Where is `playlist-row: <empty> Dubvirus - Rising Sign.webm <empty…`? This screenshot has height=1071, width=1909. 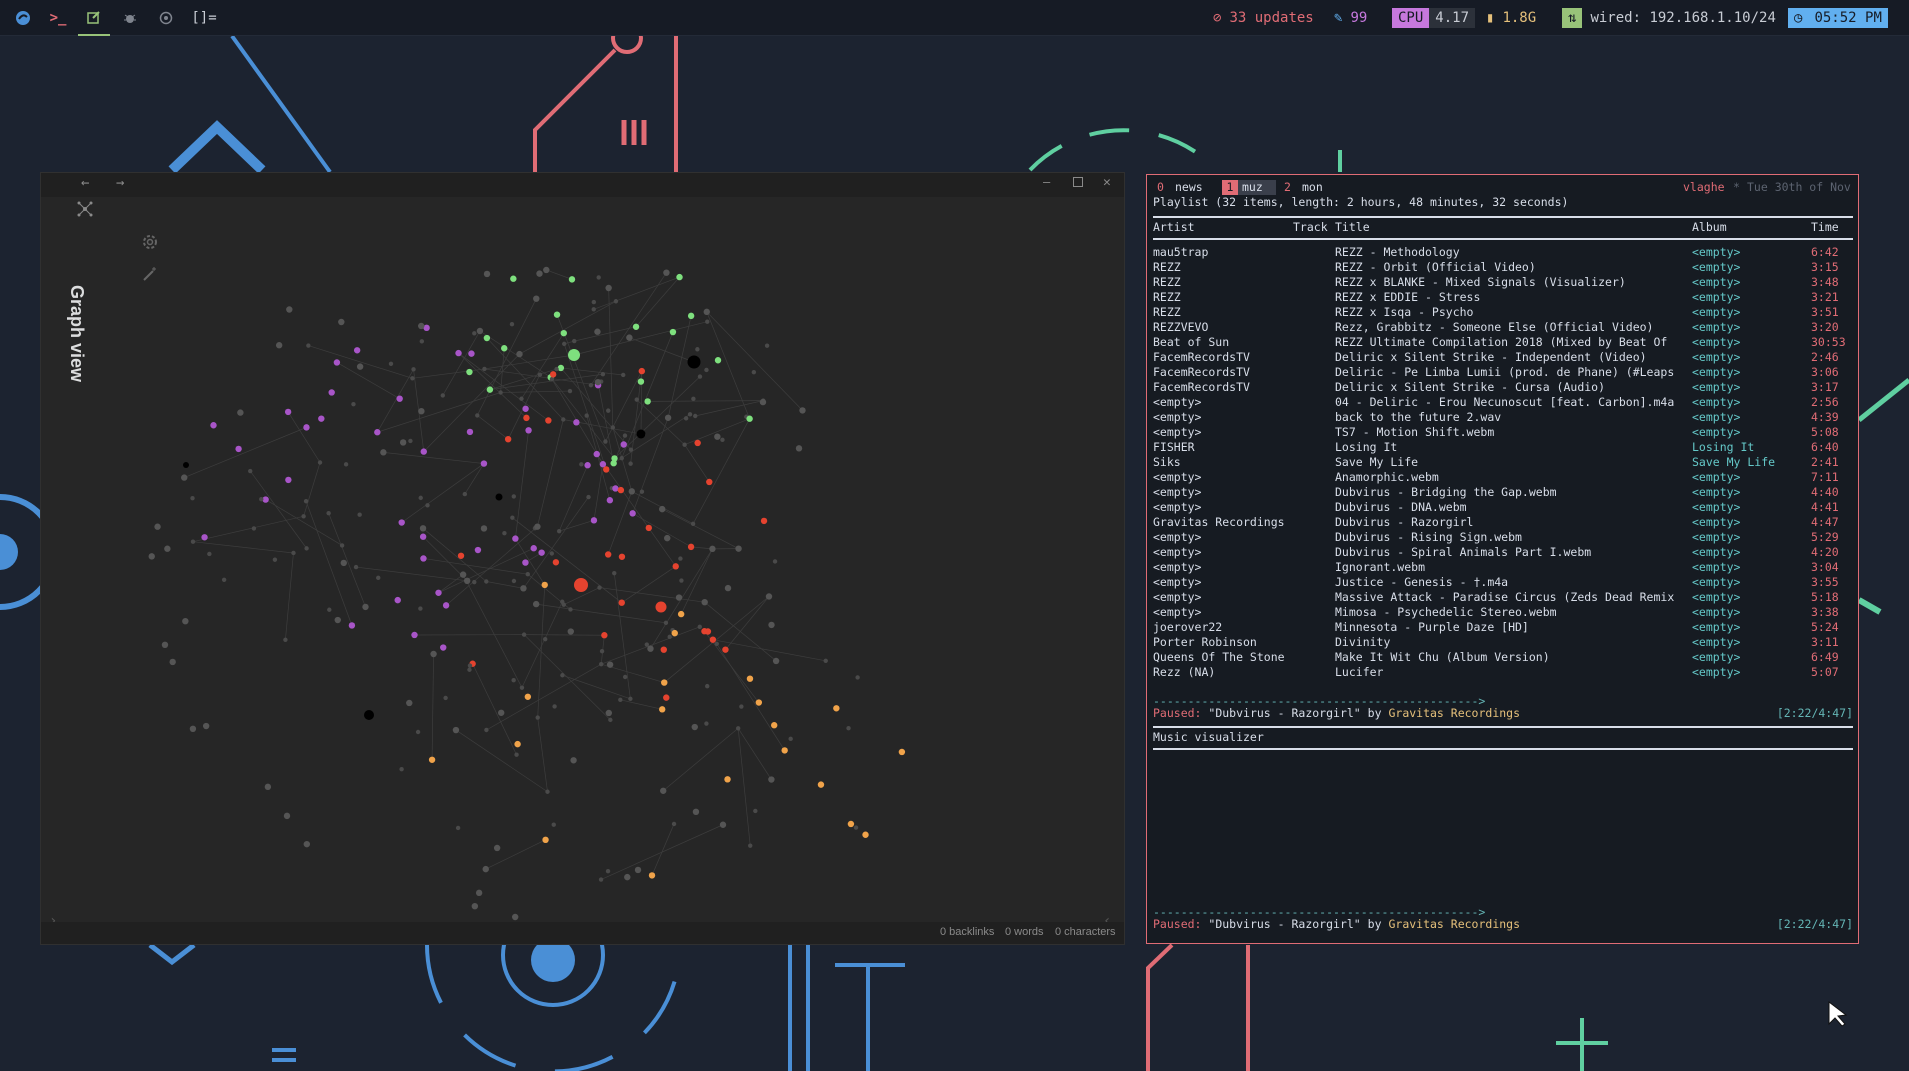
playlist-row: <empty> Dubvirus - Rising Sign.webm <empty… is located at coordinates (1503, 537).